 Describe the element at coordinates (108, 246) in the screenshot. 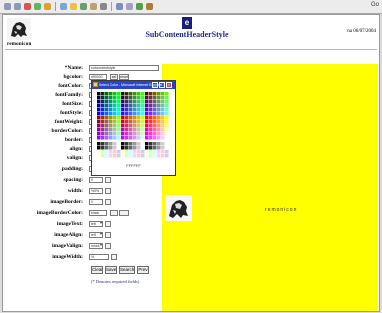

I see `imagevalign-button` at that location.